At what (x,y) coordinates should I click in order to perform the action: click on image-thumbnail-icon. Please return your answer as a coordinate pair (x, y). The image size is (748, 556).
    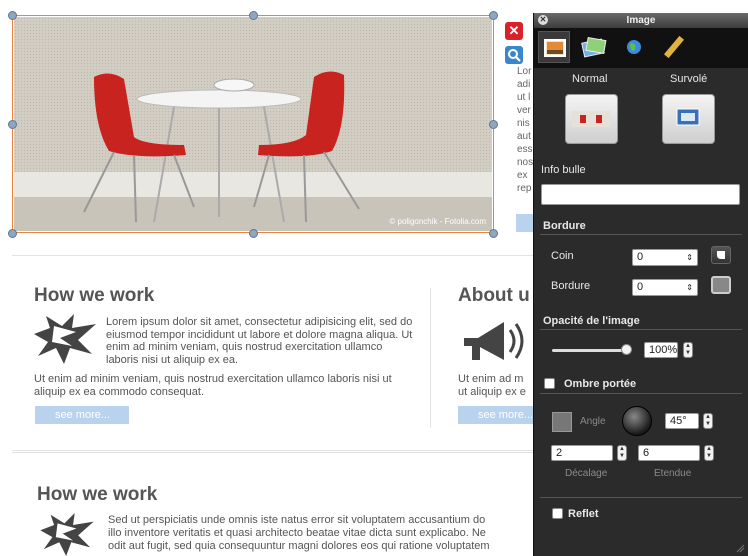
    Looking at the image, I should click on (591, 119).